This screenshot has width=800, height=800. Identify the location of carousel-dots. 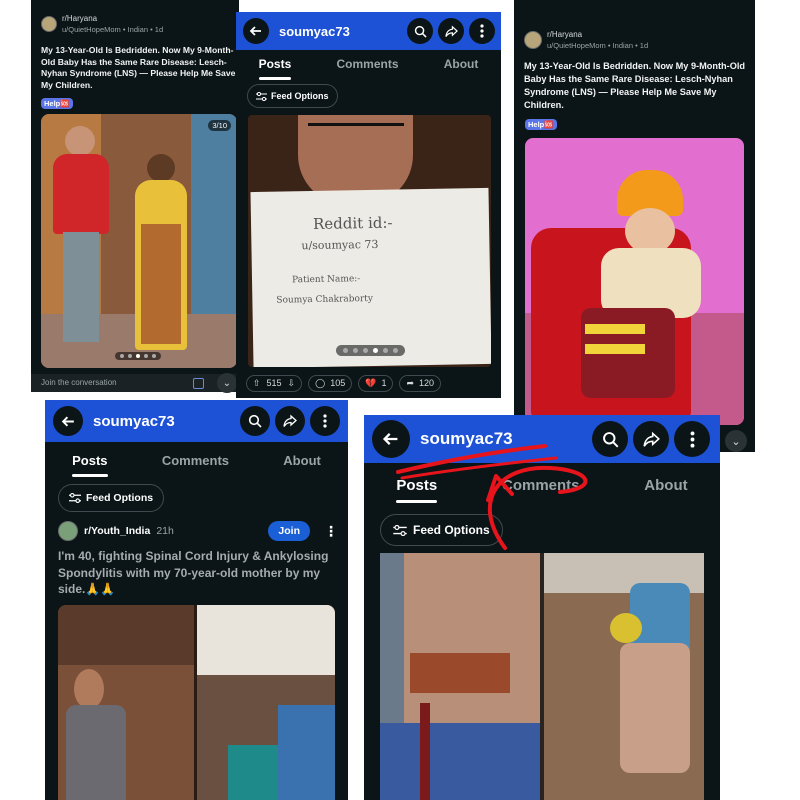
(138, 356).